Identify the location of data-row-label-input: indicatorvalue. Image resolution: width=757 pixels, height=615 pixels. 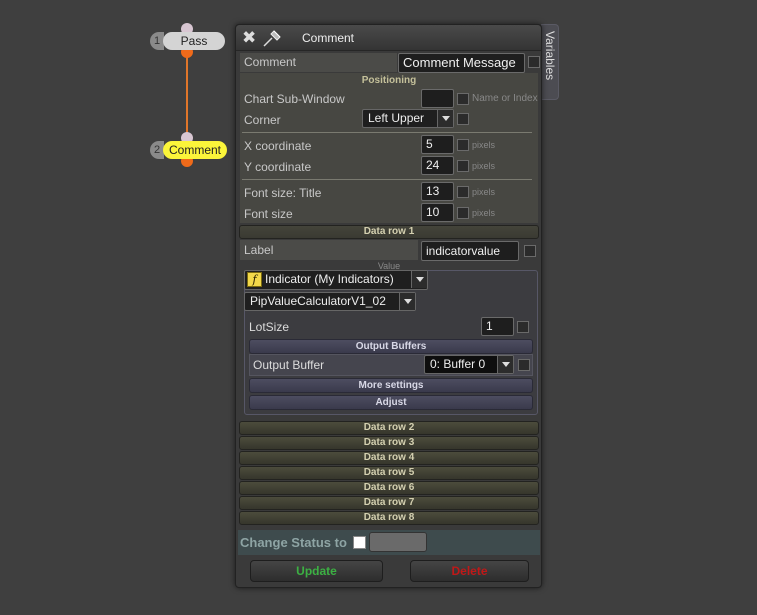
(470, 251).